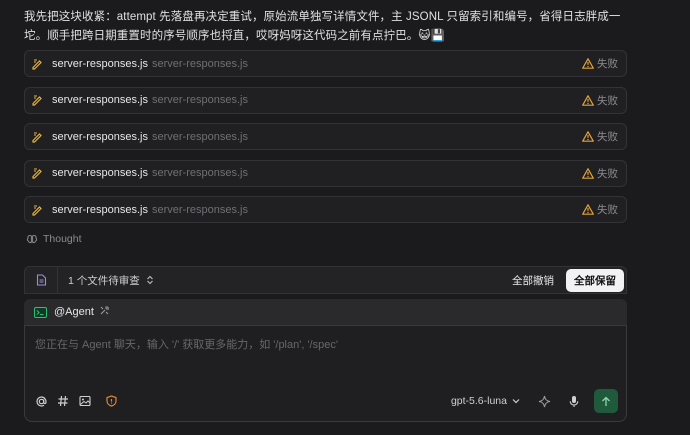 This screenshot has height=435, width=690. I want to click on thought-label: Thought, so click(62, 239).